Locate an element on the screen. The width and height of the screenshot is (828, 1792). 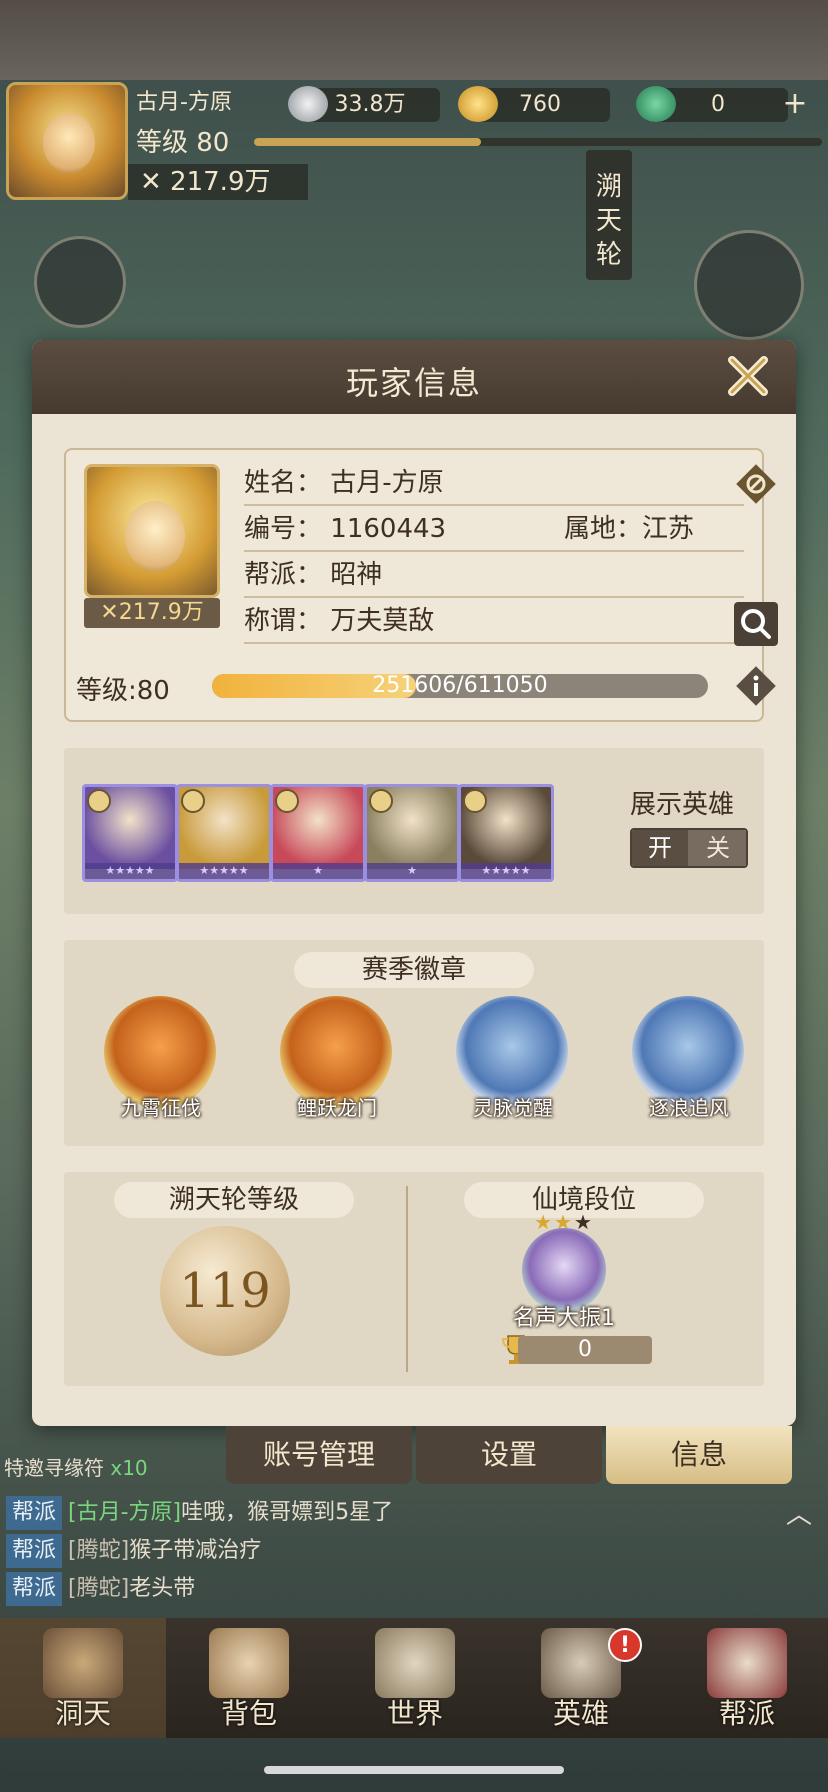
rename-icon is located at coordinates (756, 484).